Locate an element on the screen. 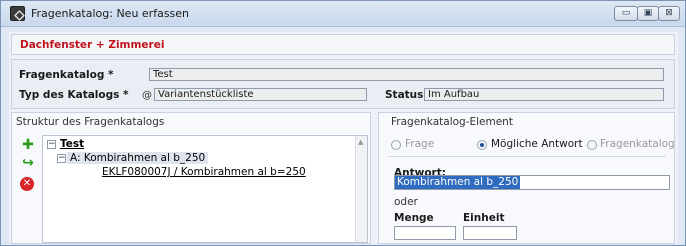 Image resolution: width=686 pixels, height=246 pixels. radio-antwort-label: Mögliche Antwort is located at coordinates (537, 144).